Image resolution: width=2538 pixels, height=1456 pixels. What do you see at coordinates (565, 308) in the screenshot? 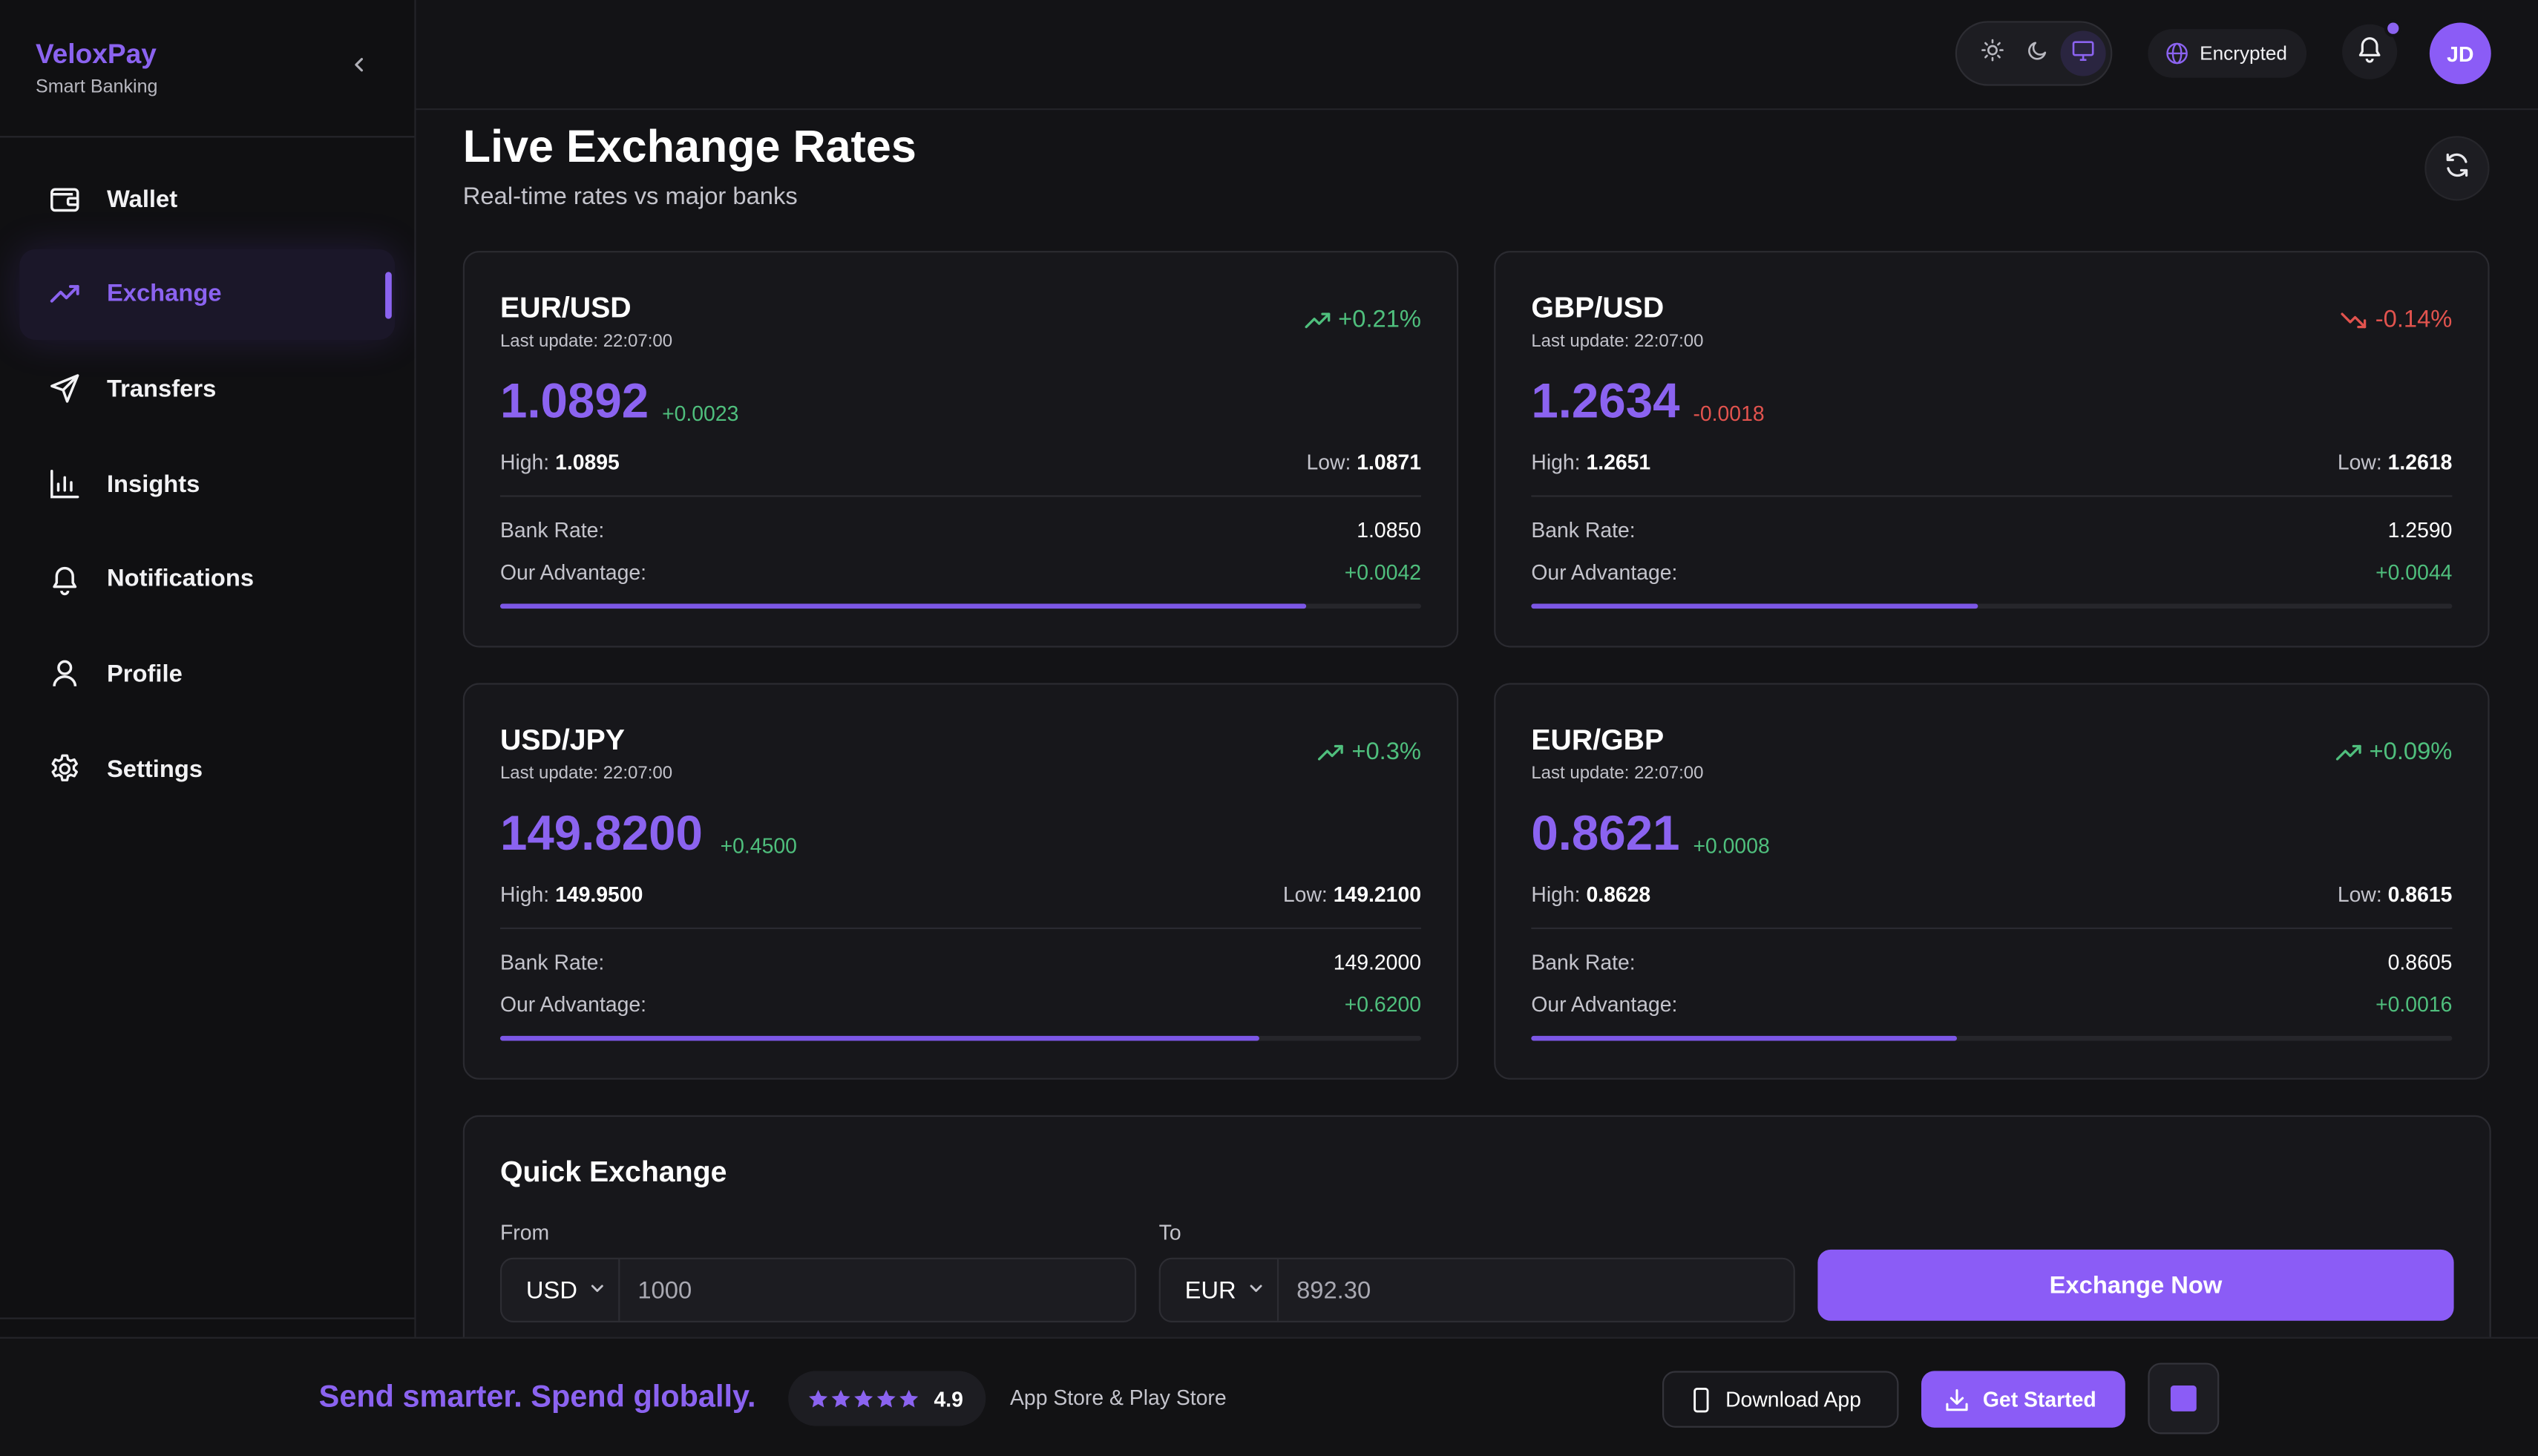
I see `pair-name: EUR/USD` at bounding box center [565, 308].